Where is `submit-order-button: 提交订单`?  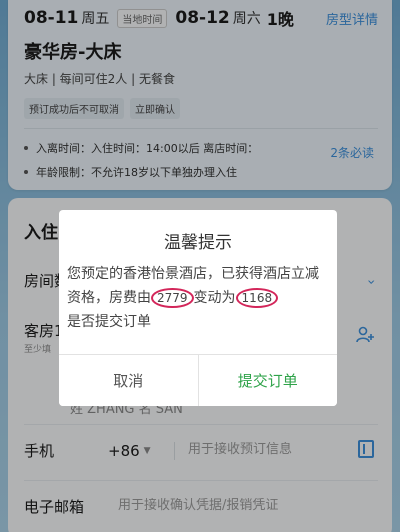 submit-order-button: 提交订单 is located at coordinates (267, 380).